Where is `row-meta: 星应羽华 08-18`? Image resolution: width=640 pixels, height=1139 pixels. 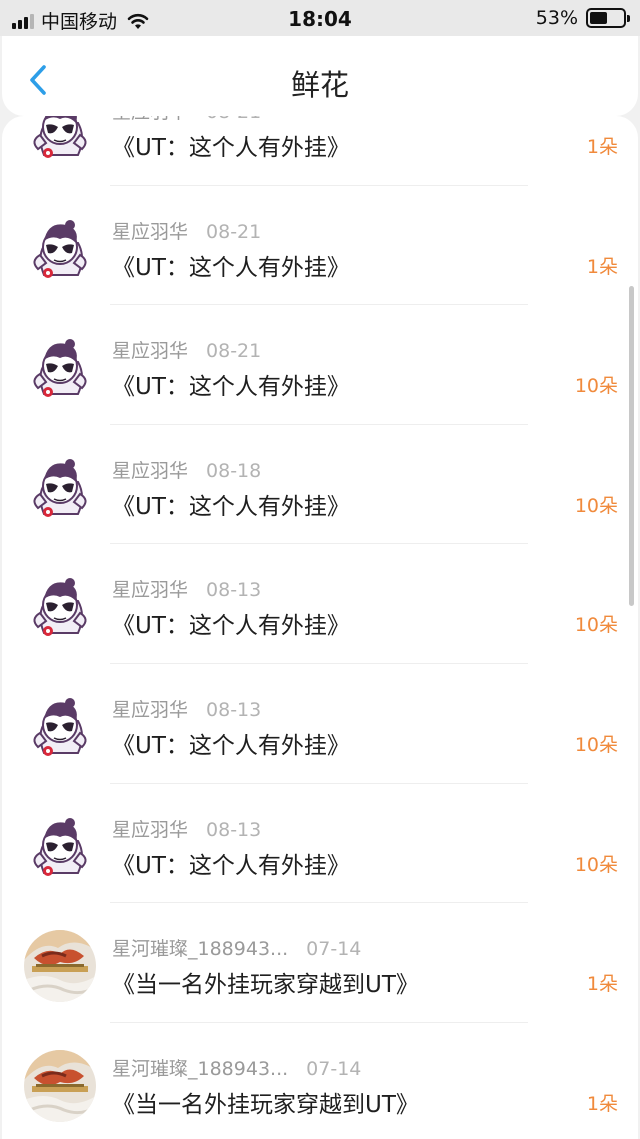
row-meta: 星应羽华 08-18 is located at coordinates (186, 469).